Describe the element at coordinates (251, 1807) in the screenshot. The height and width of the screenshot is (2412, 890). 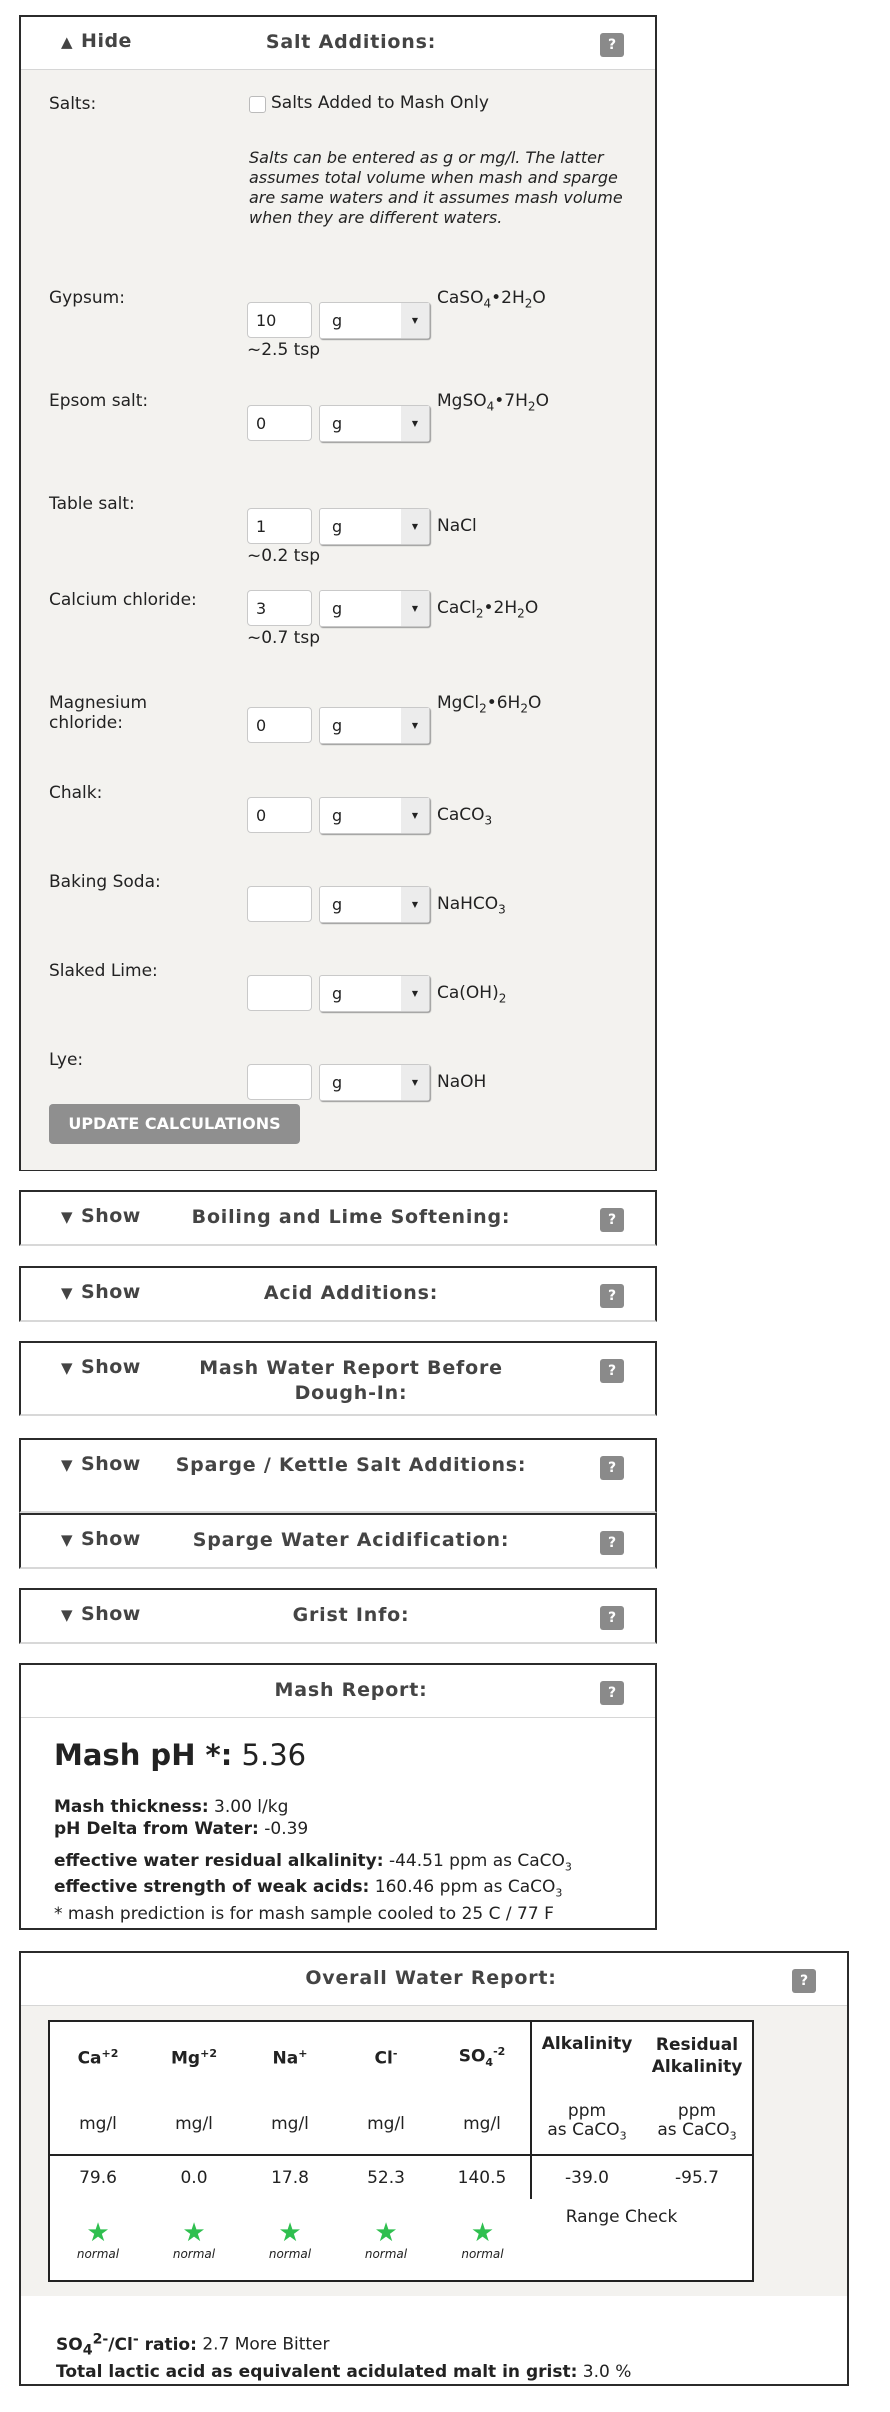
I see `thickness-value: 3.00 l/kg` at that location.